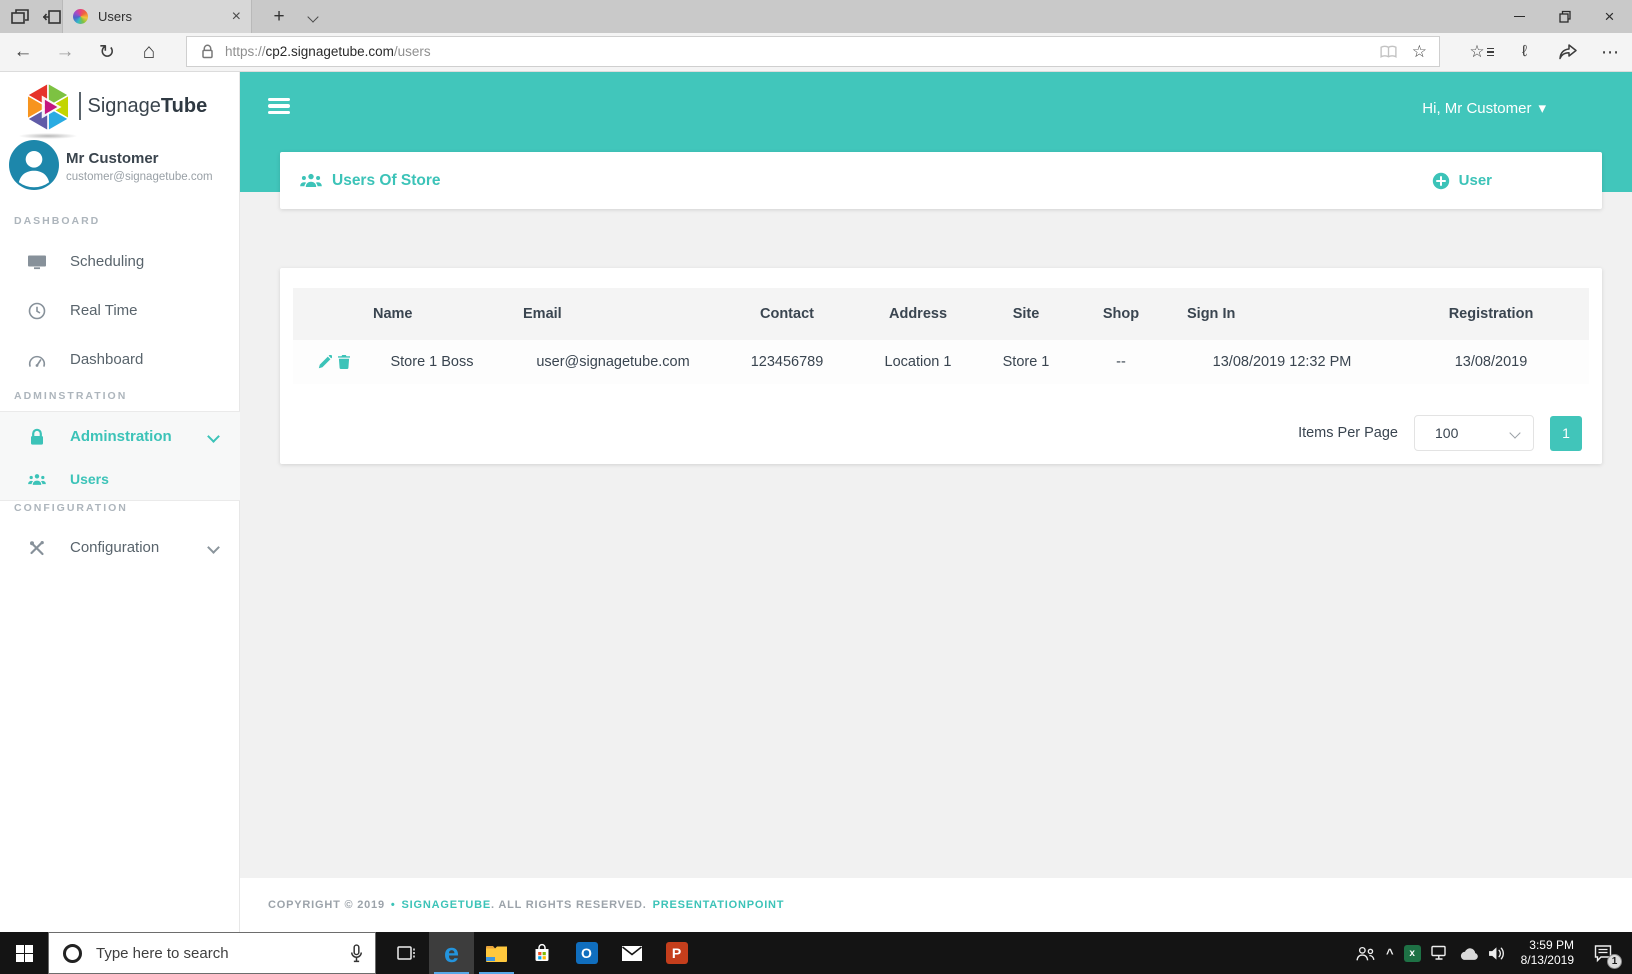  What do you see at coordinates (279, 106) in the screenshot?
I see `hamburger-menu-icon` at bounding box center [279, 106].